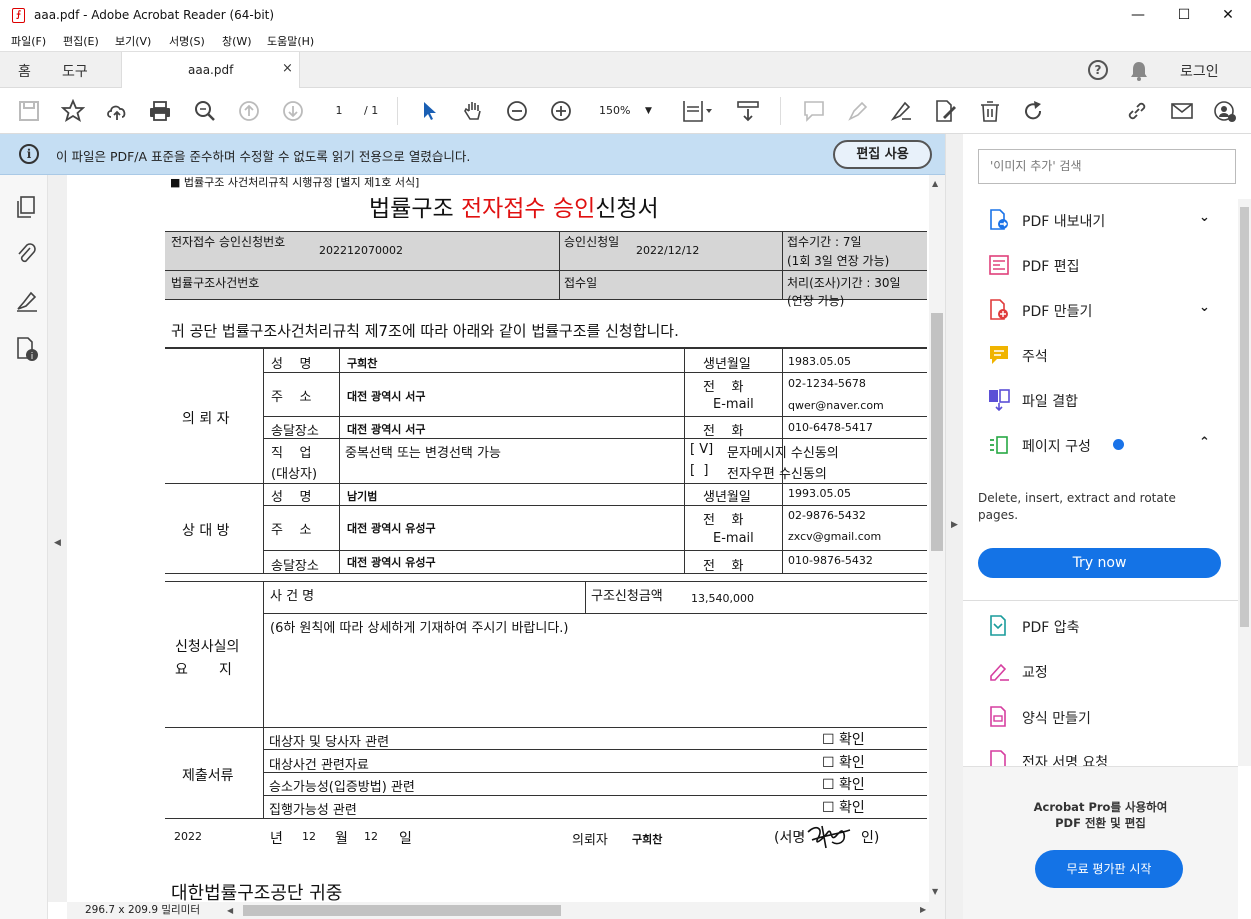 Image resolution: width=1251 pixels, height=919 pixels. What do you see at coordinates (230, 910) in the screenshot?
I see `scroll-left-icon: ◀` at bounding box center [230, 910].